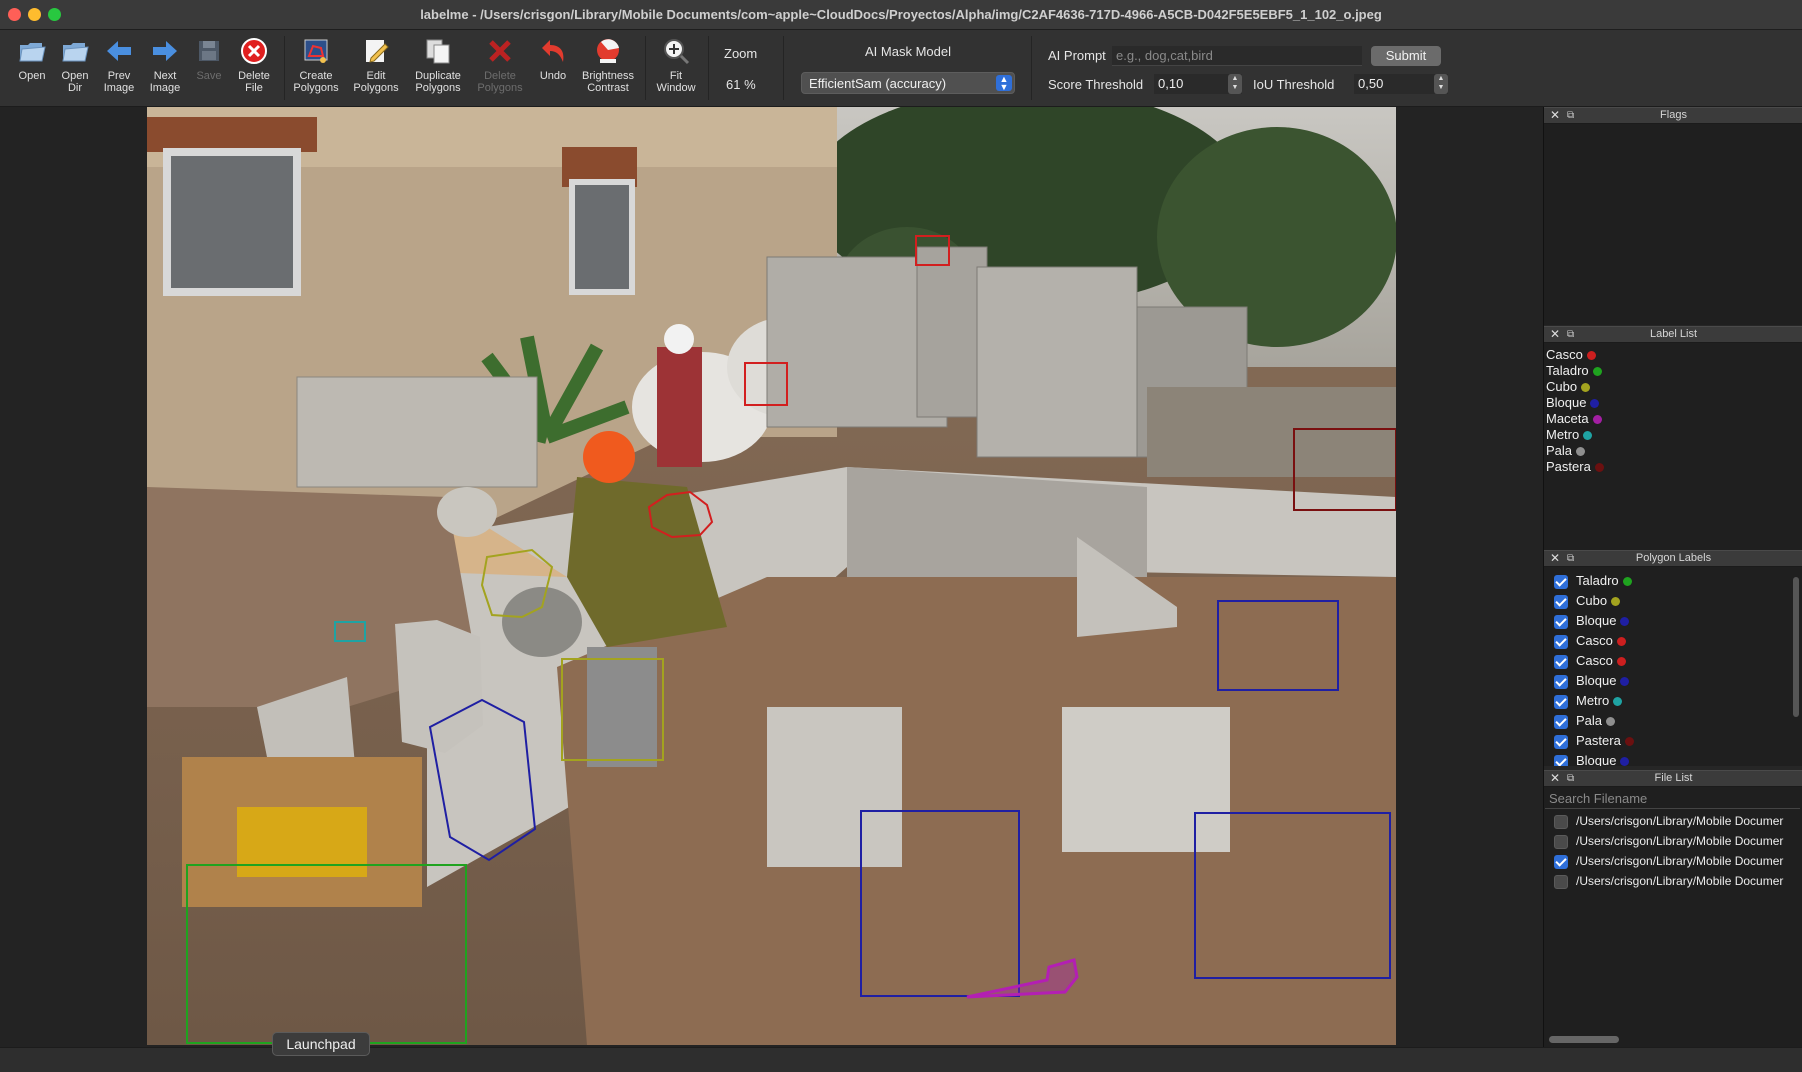 The height and width of the screenshot is (1072, 1802). What do you see at coordinates (1673, 355) in the screenshot?
I see `label-list-item: Casco` at bounding box center [1673, 355].